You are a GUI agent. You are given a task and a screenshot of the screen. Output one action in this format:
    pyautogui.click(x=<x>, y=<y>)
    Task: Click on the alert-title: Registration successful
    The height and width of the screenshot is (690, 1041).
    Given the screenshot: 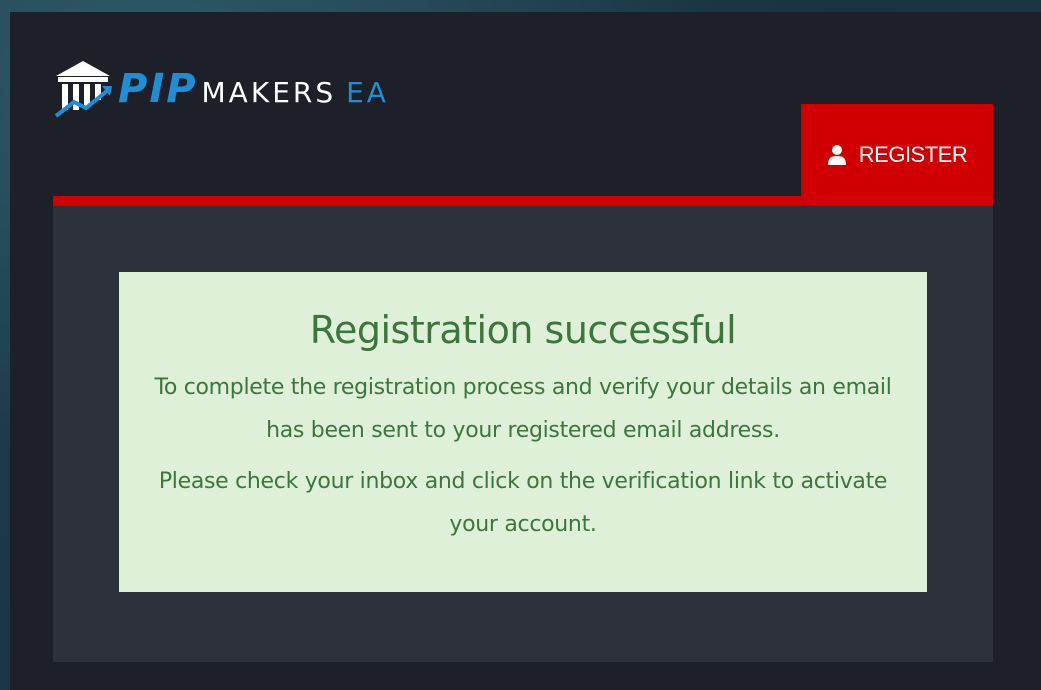 What is the action you would take?
    pyautogui.click(x=523, y=330)
    